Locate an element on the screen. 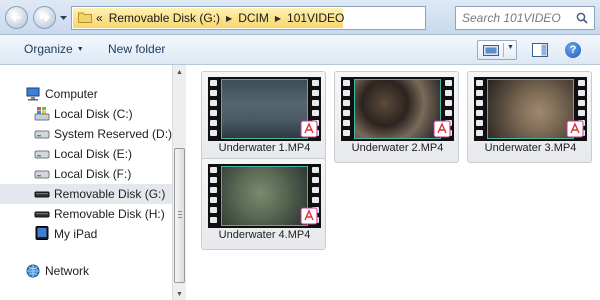 The height and width of the screenshot is (300, 600). ipad-icon is located at coordinates (42, 233).